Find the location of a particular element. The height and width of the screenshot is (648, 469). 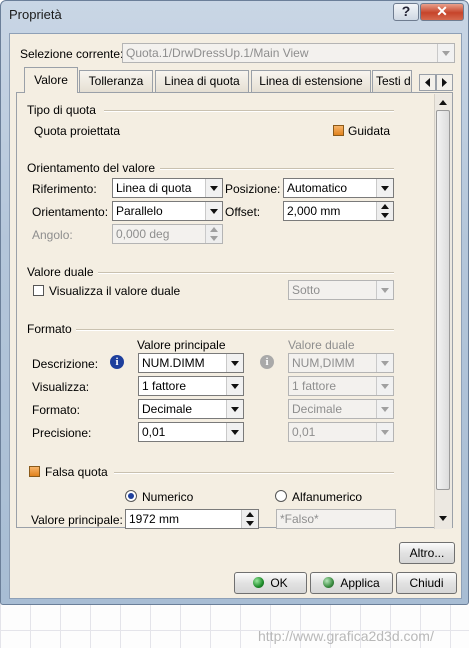

alphanumeric-radio is located at coordinates (281, 496).